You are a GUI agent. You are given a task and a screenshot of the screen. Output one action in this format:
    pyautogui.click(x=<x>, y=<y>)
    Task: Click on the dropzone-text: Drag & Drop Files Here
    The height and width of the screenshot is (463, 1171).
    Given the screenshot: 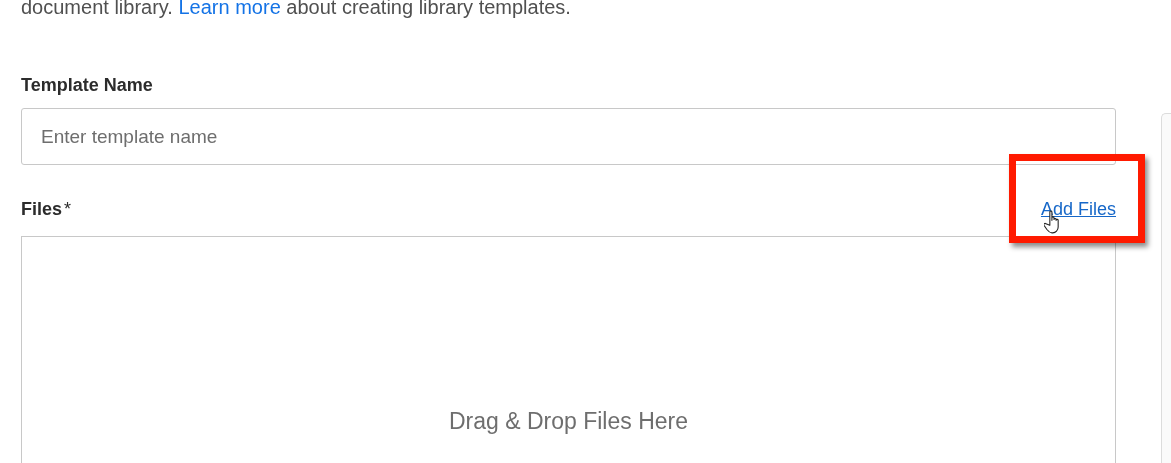 What is the action you would take?
    pyautogui.click(x=568, y=421)
    